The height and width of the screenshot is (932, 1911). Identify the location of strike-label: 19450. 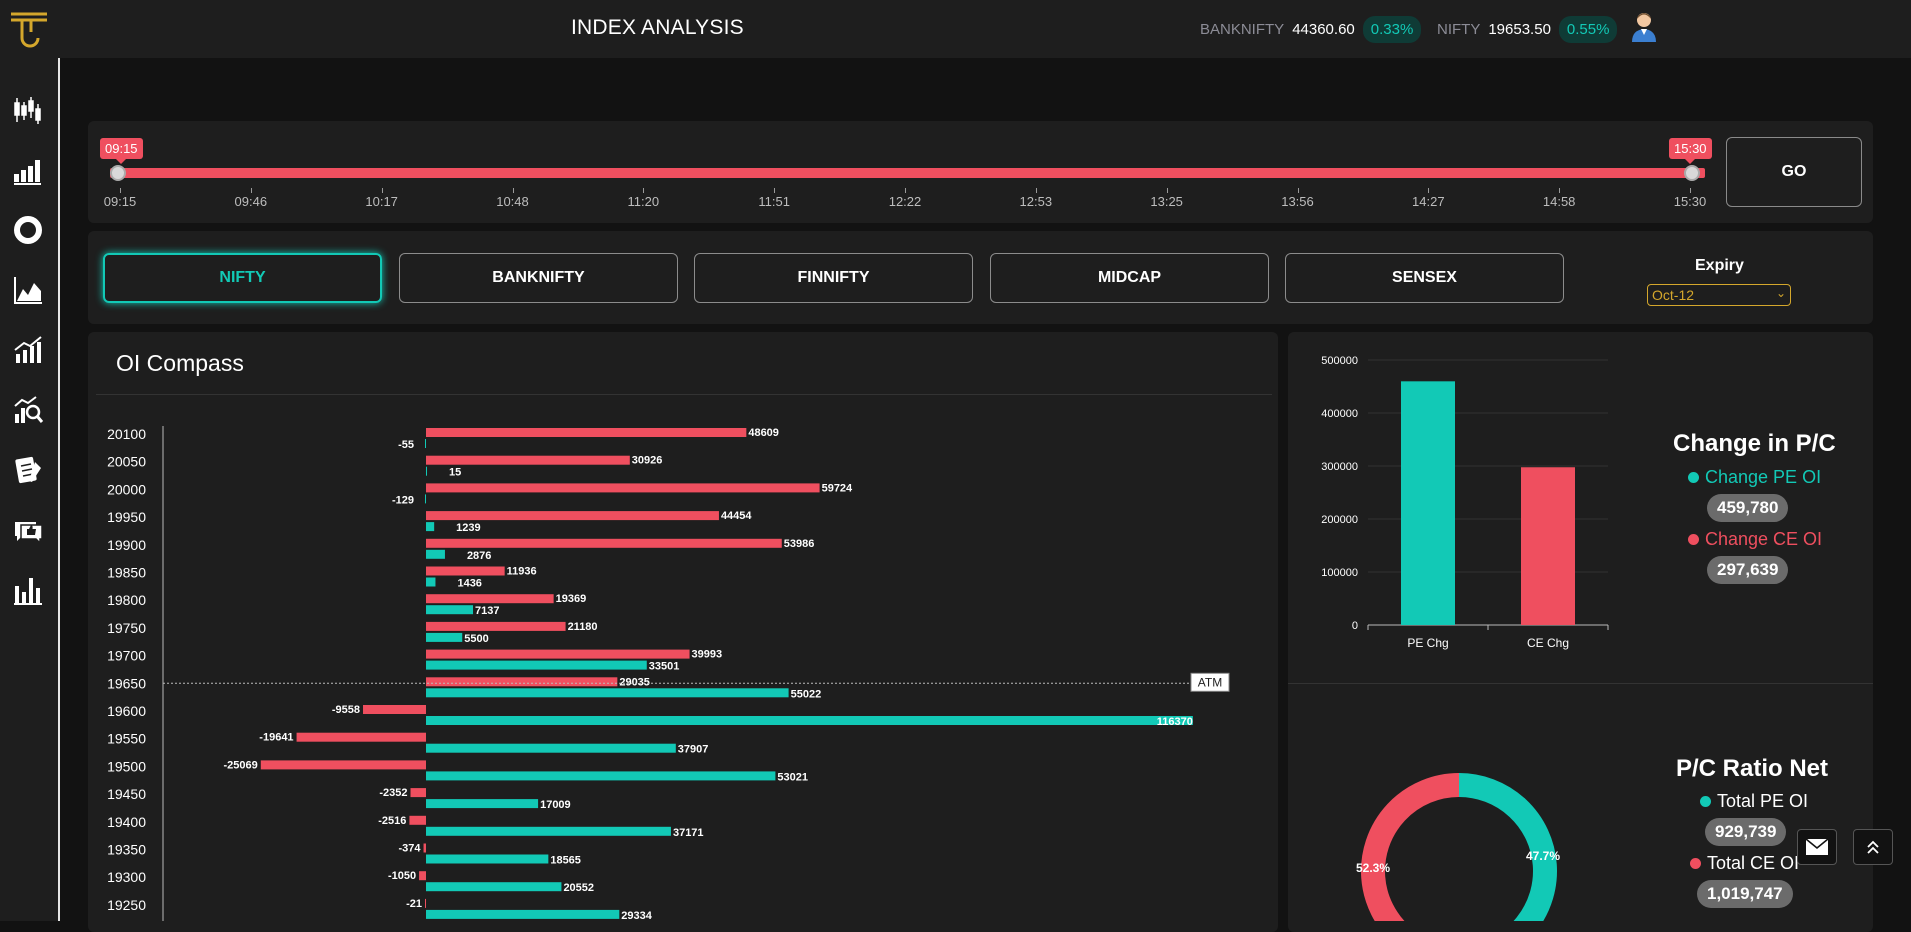
(126, 794).